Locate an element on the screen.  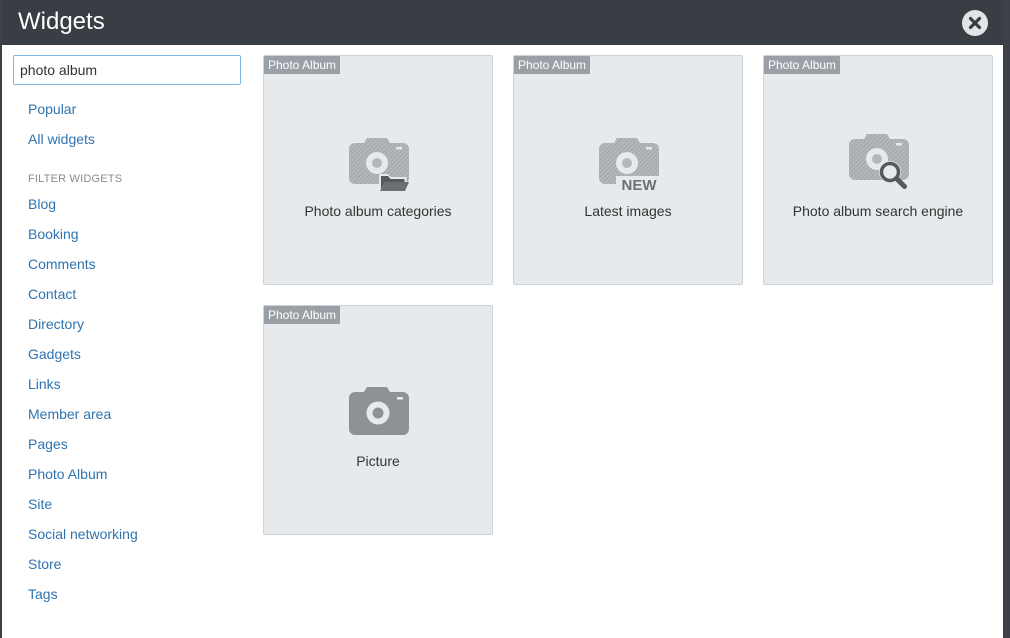
filter-tags: Tags is located at coordinates (43, 594).